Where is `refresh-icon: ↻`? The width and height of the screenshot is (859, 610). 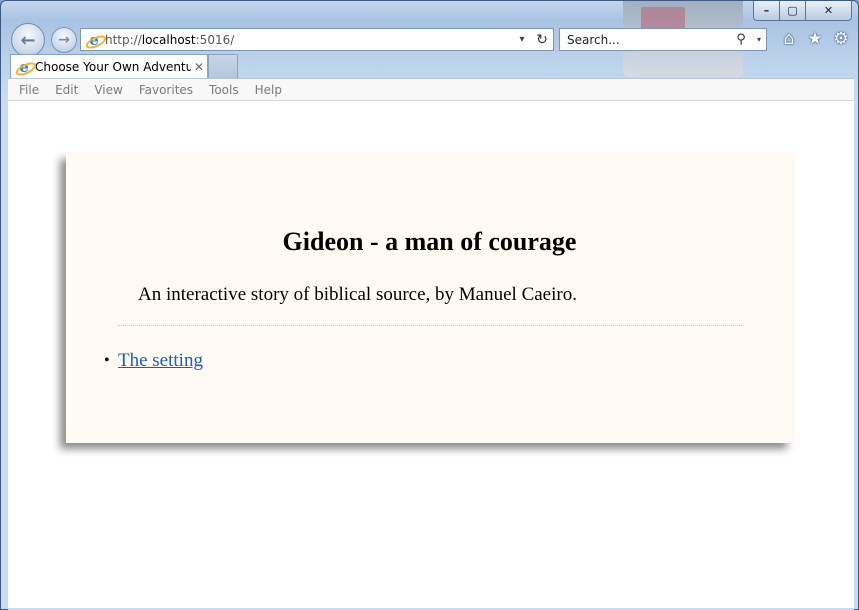
refresh-icon: ↻ is located at coordinates (542, 40).